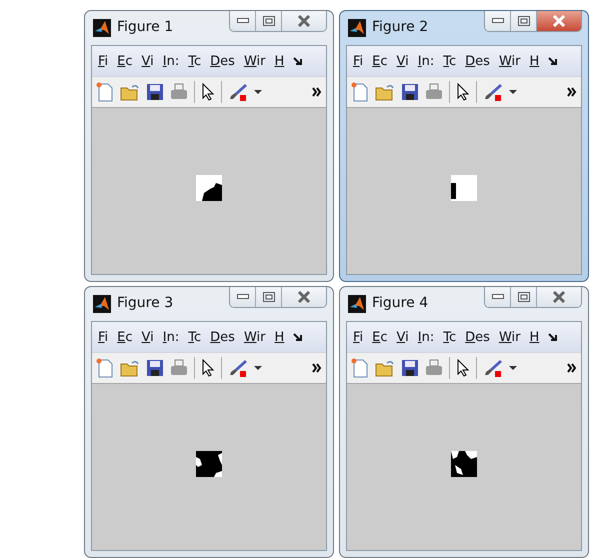 The height and width of the screenshot is (558, 591). Describe the element at coordinates (400, 303) in the screenshot. I see `window-title: Figure 4` at that location.